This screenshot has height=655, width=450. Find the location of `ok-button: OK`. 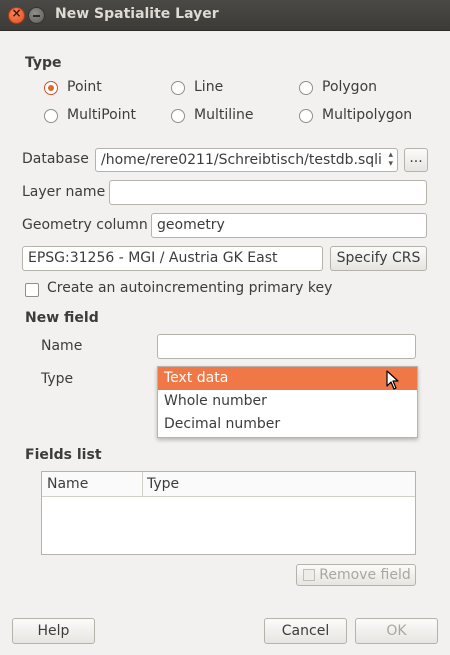

ok-button: OK is located at coordinates (396, 631).